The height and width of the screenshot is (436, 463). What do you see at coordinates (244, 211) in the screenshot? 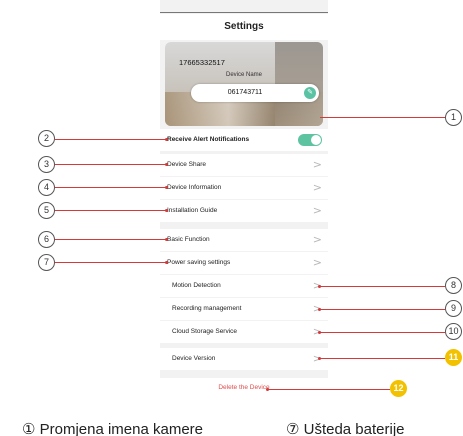
I see `row-installation-guide: Installation Guide >` at bounding box center [244, 211].